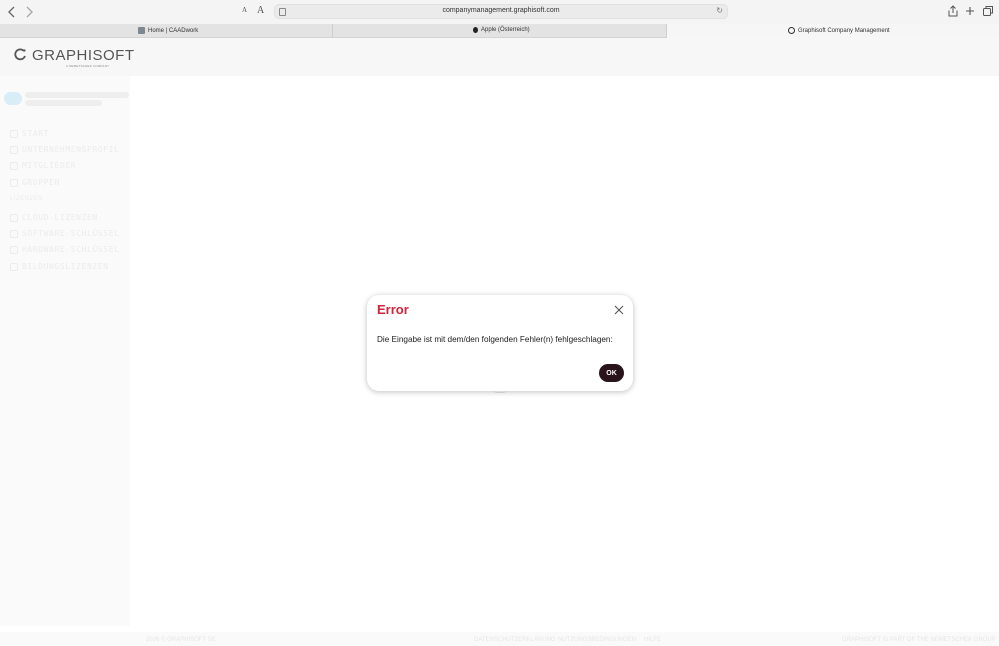 The height and width of the screenshot is (646, 999). Describe the element at coordinates (260, 10) in the screenshot. I see `text-larger-button: A` at that location.